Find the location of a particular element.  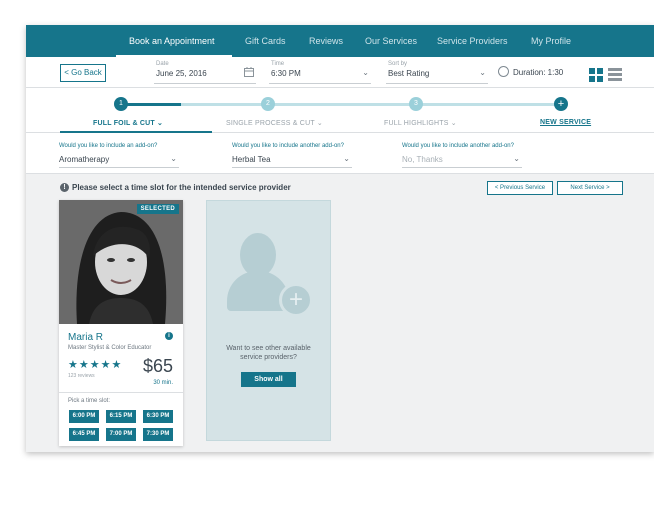

addon-label-1: Would you like to include an add-on? is located at coordinates (108, 146).